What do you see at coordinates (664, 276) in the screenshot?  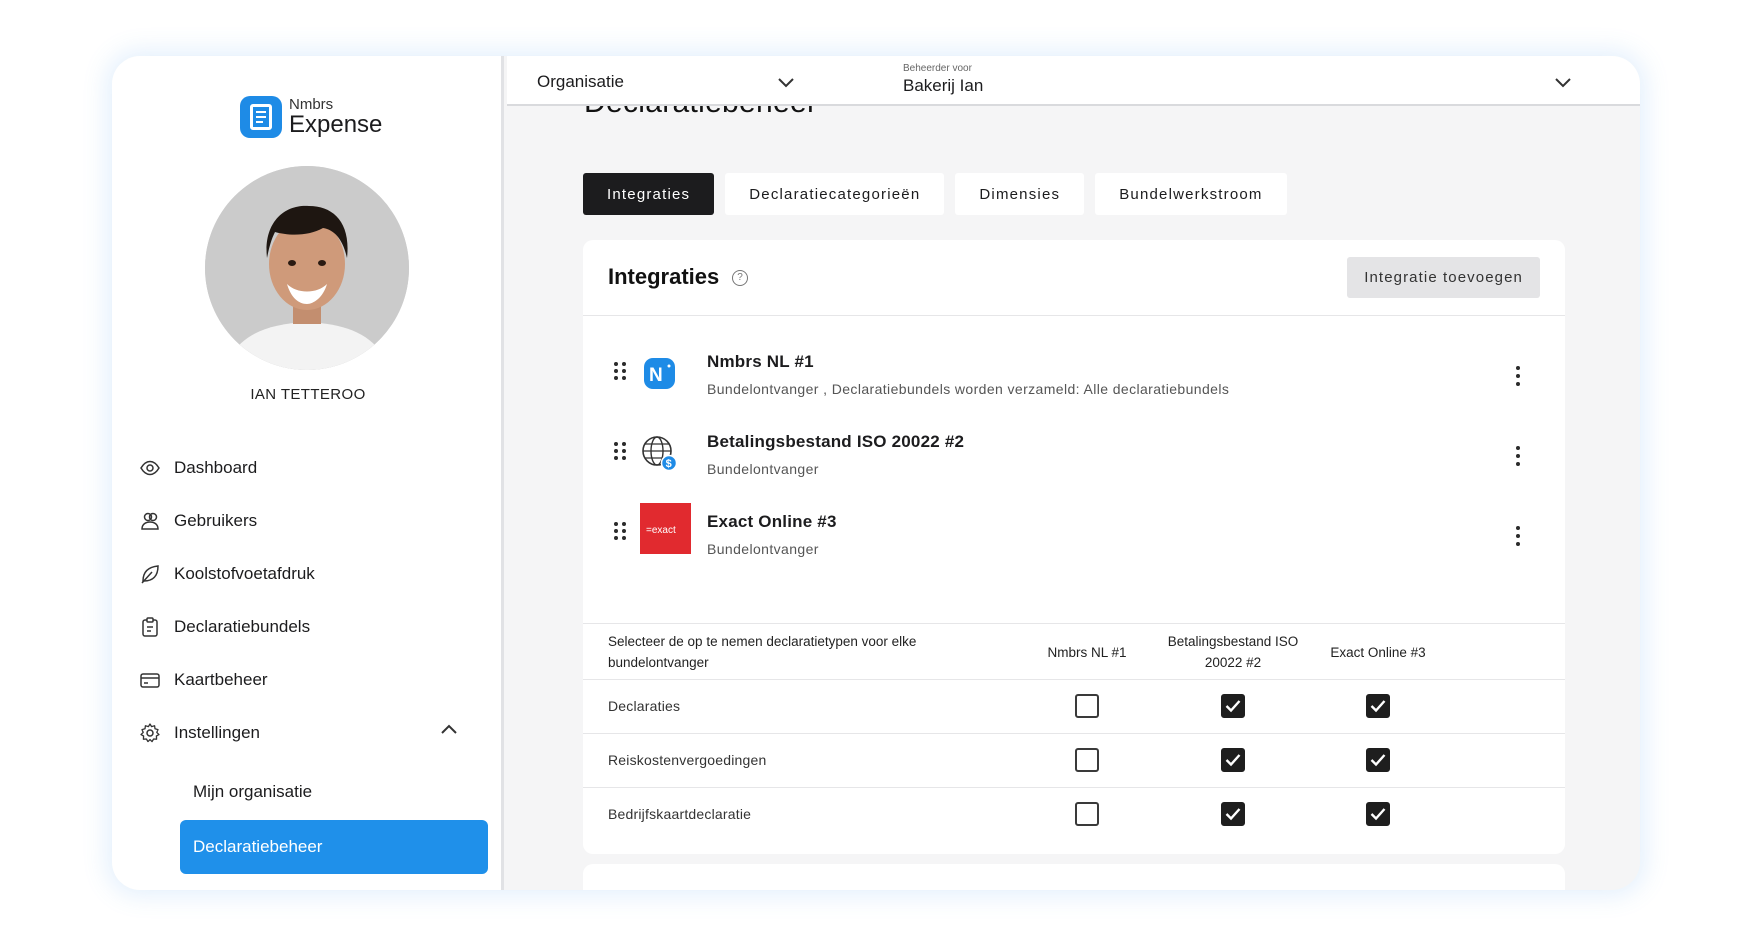 I see `integrations-title: Integraties` at bounding box center [664, 276].